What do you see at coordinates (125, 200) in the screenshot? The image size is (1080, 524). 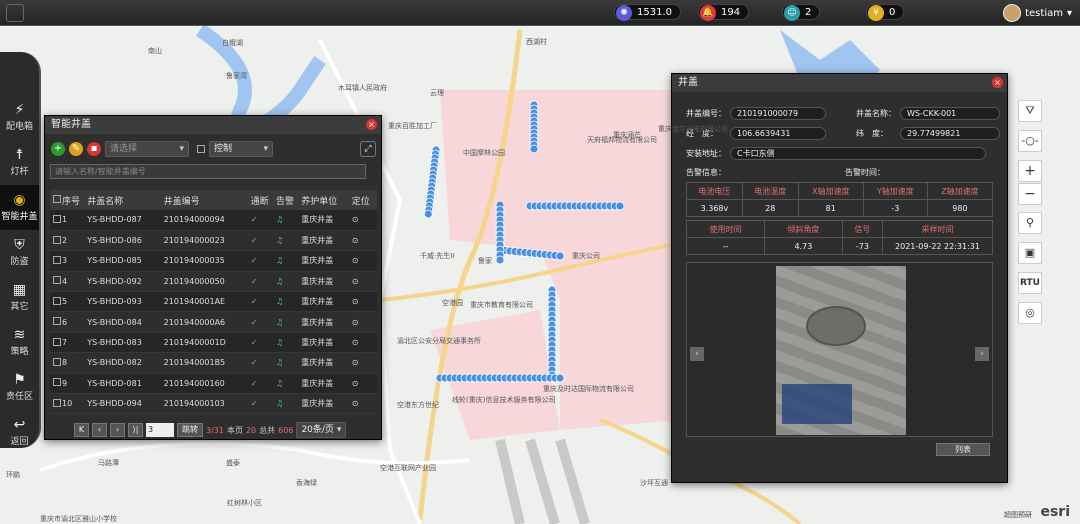 I see `column-header-name: 井盖名称` at bounding box center [125, 200].